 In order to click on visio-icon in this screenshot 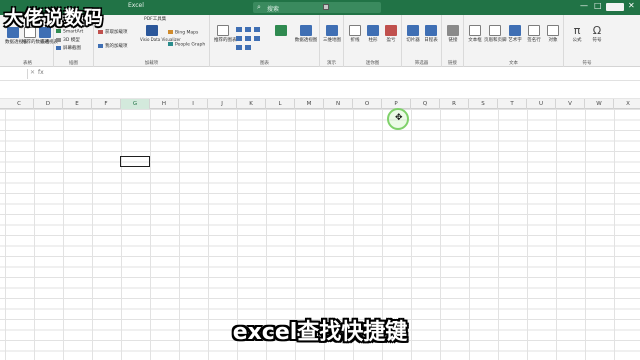, I will do `click(152, 30)`.